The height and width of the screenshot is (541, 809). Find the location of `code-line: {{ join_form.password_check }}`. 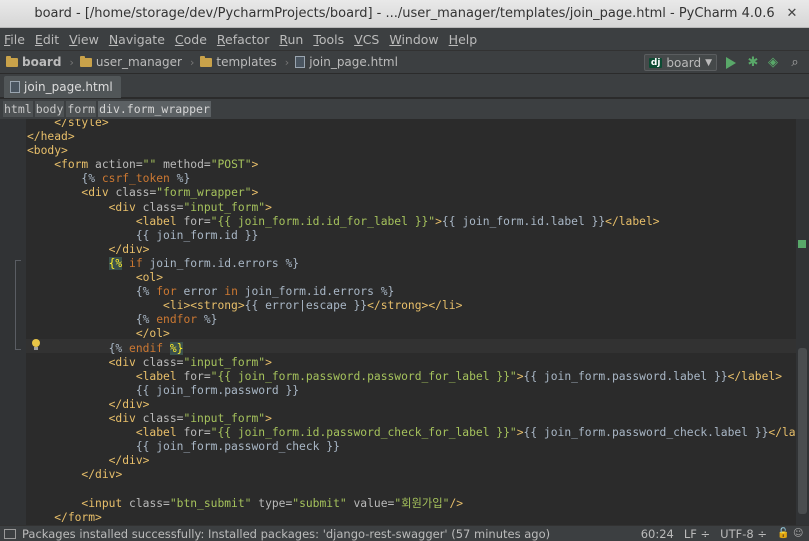

code-line: {{ join_form.password_check }} is located at coordinates (418, 447).